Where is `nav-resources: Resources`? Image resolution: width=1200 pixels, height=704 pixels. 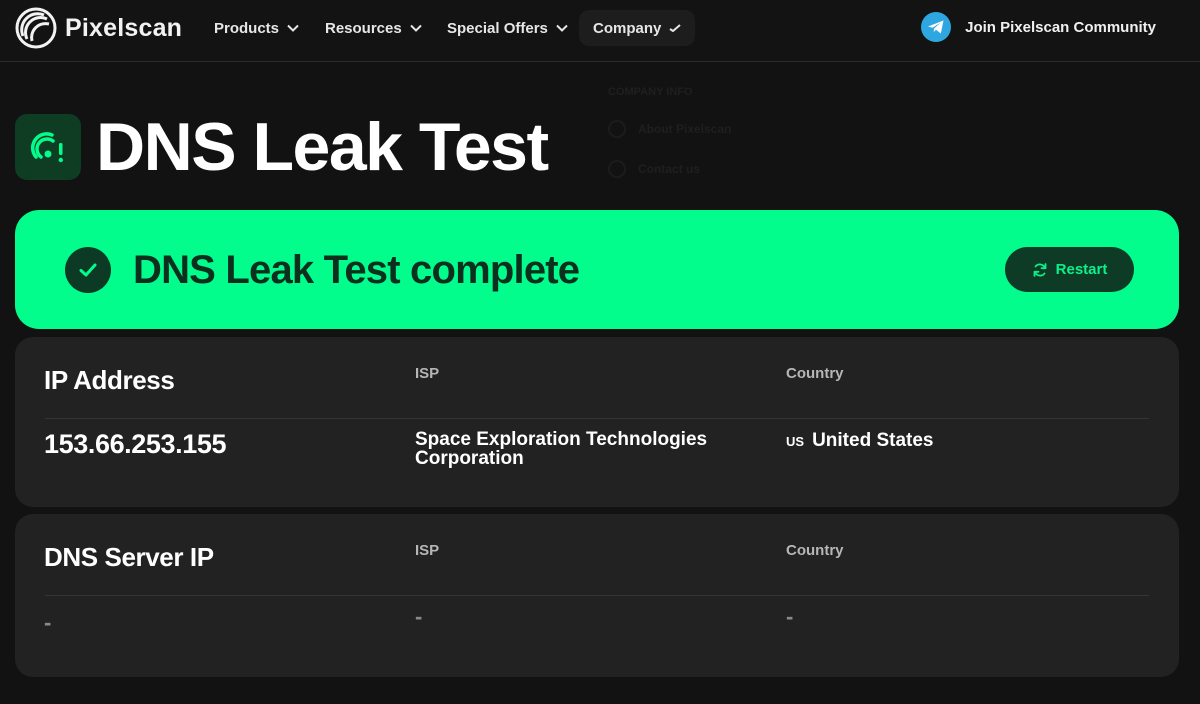 nav-resources: Resources is located at coordinates (373, 28).